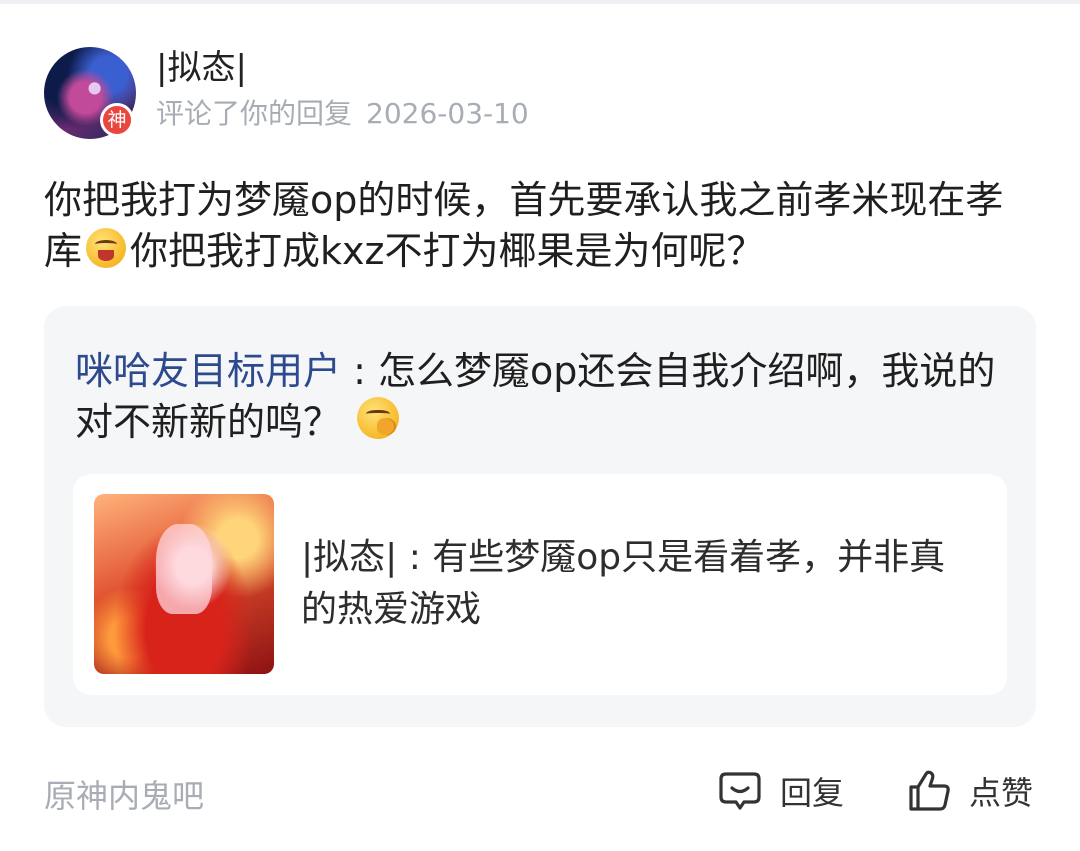 The height and width of the screenshot is (851, 1080). I want to click on user-badge: 神, so click(117, 120).